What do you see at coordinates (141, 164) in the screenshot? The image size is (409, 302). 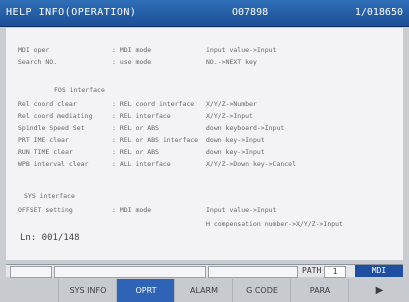 I see `op-mode: : ALL interface` at bounding box center [141, 164].